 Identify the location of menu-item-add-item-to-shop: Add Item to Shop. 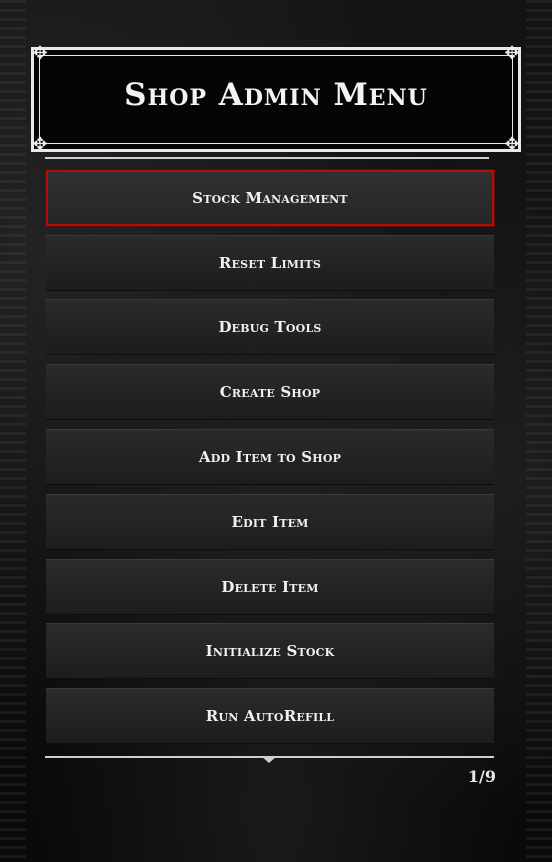
(270, 457).